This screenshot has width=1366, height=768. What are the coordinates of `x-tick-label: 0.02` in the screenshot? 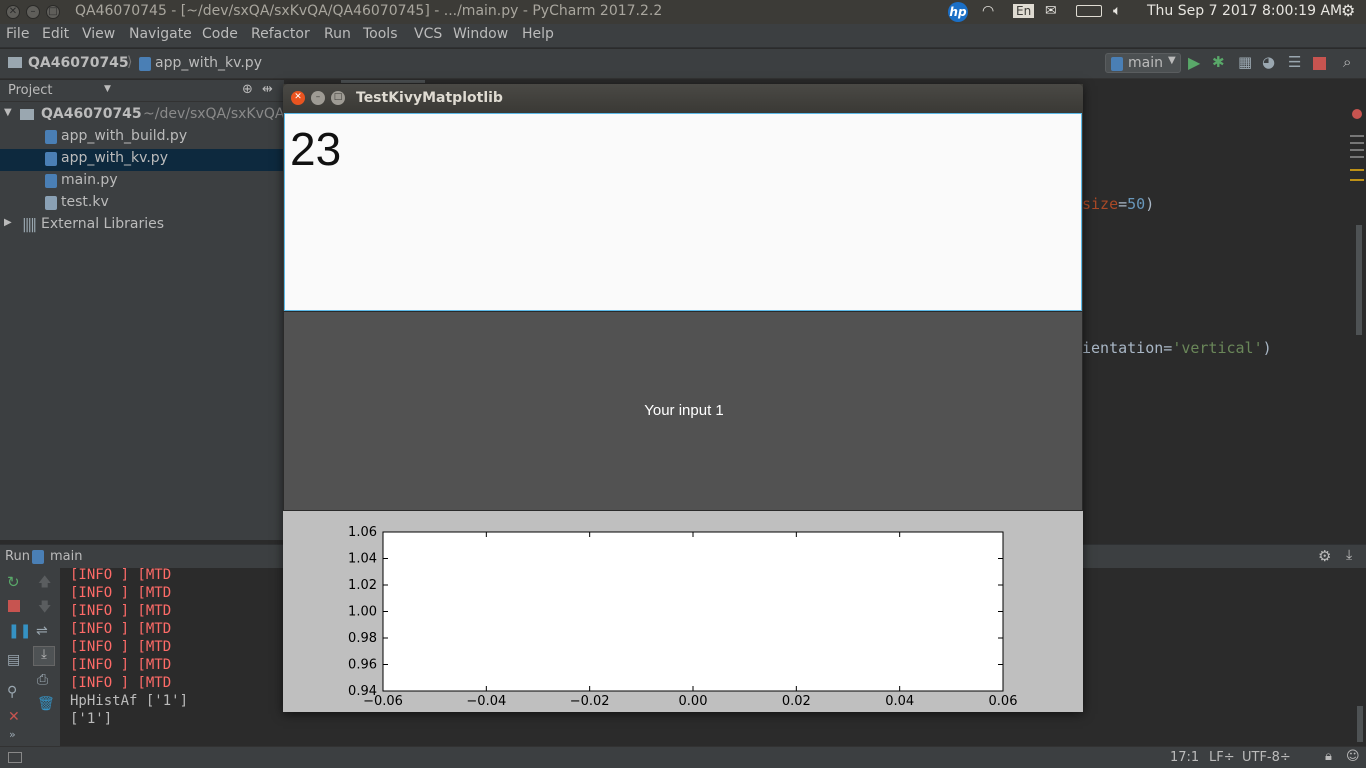 It's located at (796, 701).